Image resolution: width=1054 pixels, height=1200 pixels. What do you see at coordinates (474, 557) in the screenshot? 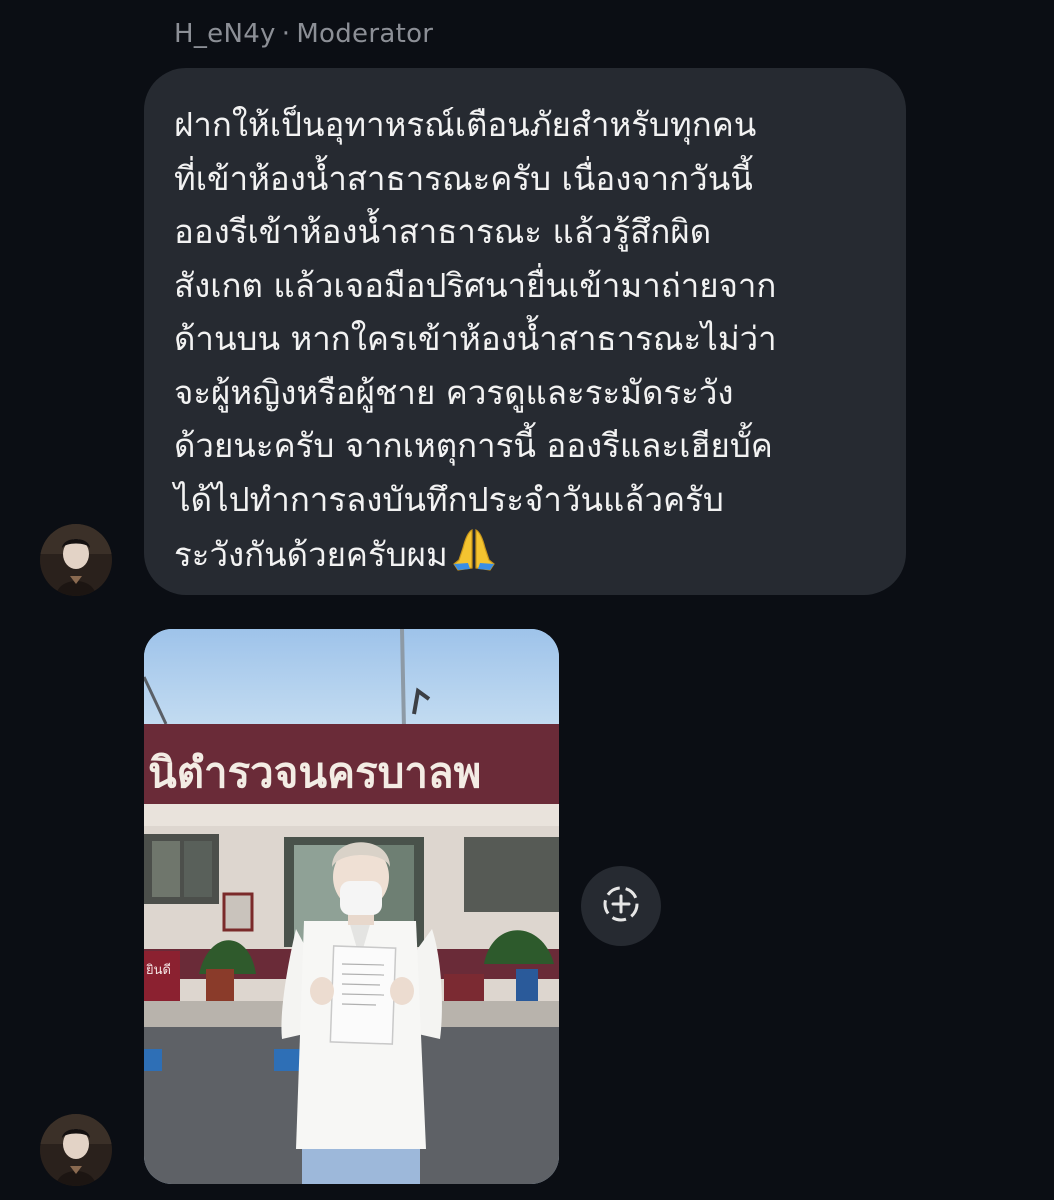
I see `praying-hands-icon` at bounding box center [474, 557].